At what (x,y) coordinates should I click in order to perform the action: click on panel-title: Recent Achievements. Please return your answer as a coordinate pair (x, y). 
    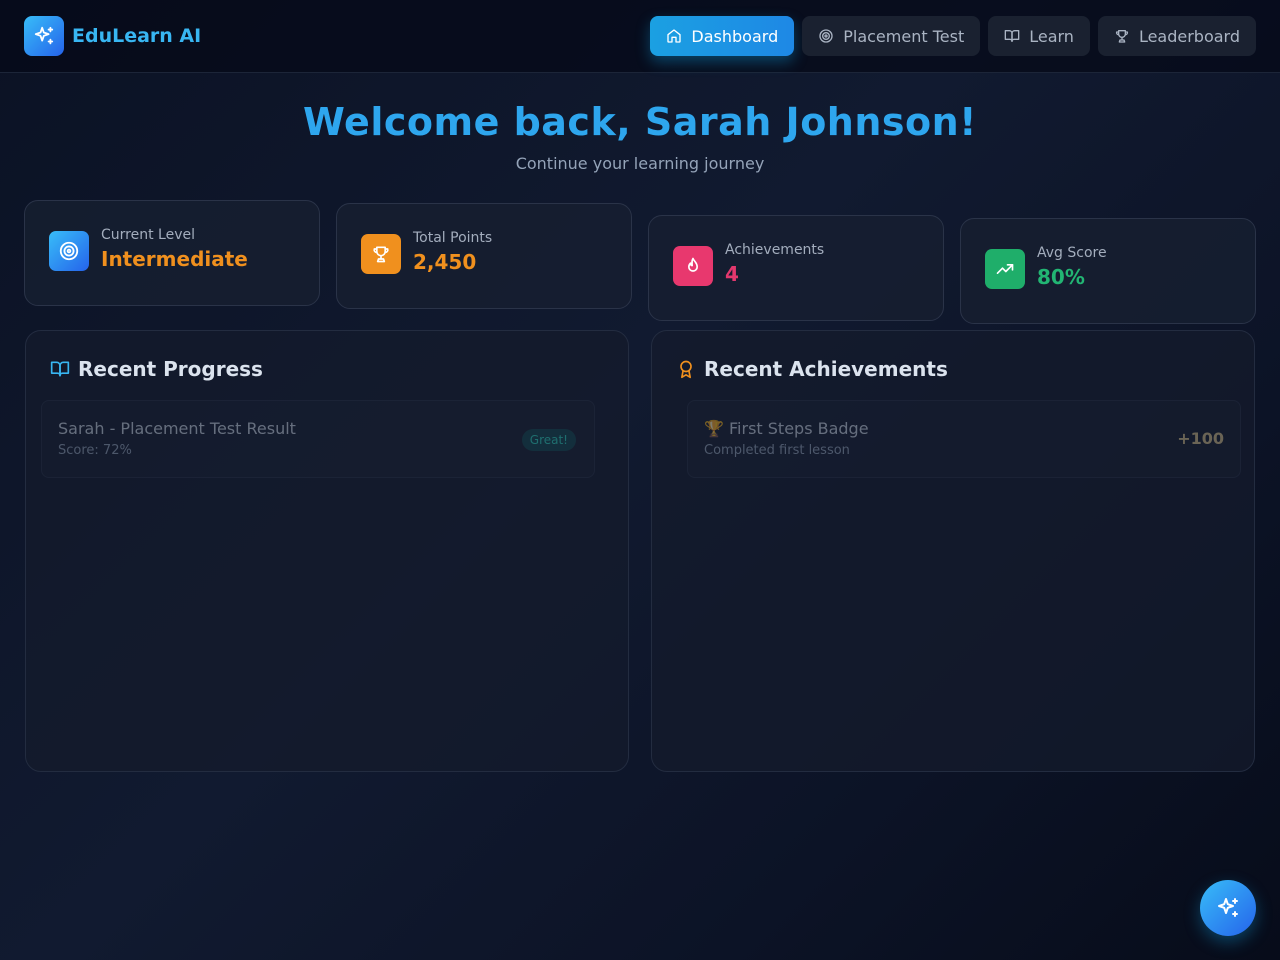
    Looking at the image, I should click on (826, 369).